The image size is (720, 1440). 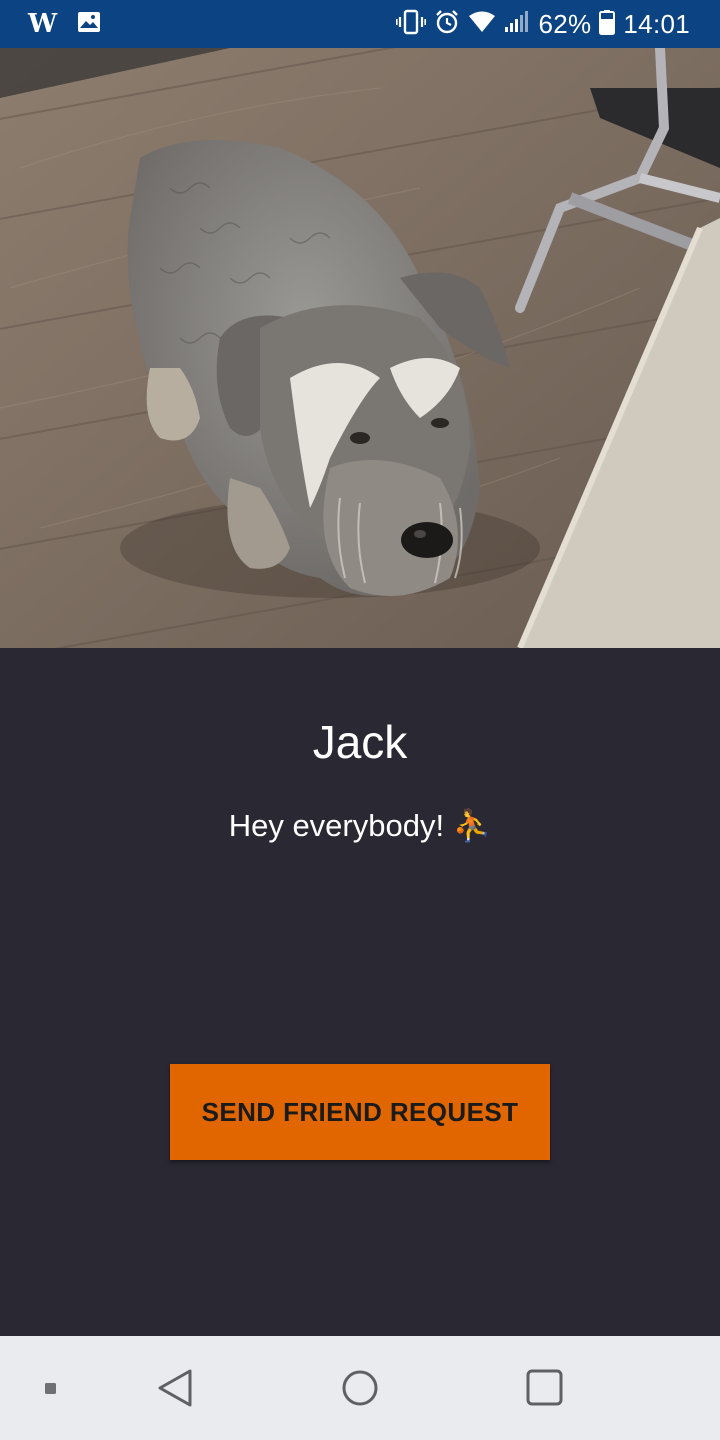 What do you see at coordinates (656, 23) in the screenshot?
I see `clock: 14:01` at bounding box center [656, 23].